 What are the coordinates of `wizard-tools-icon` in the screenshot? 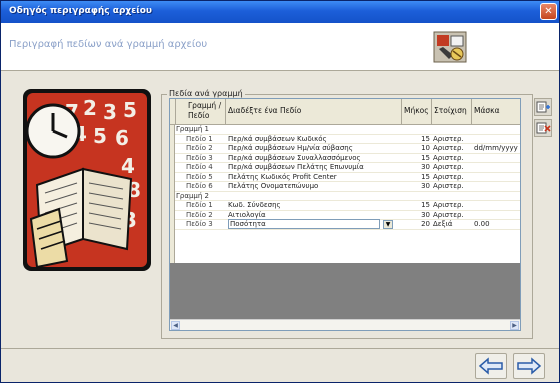 It's located at (450, 47).